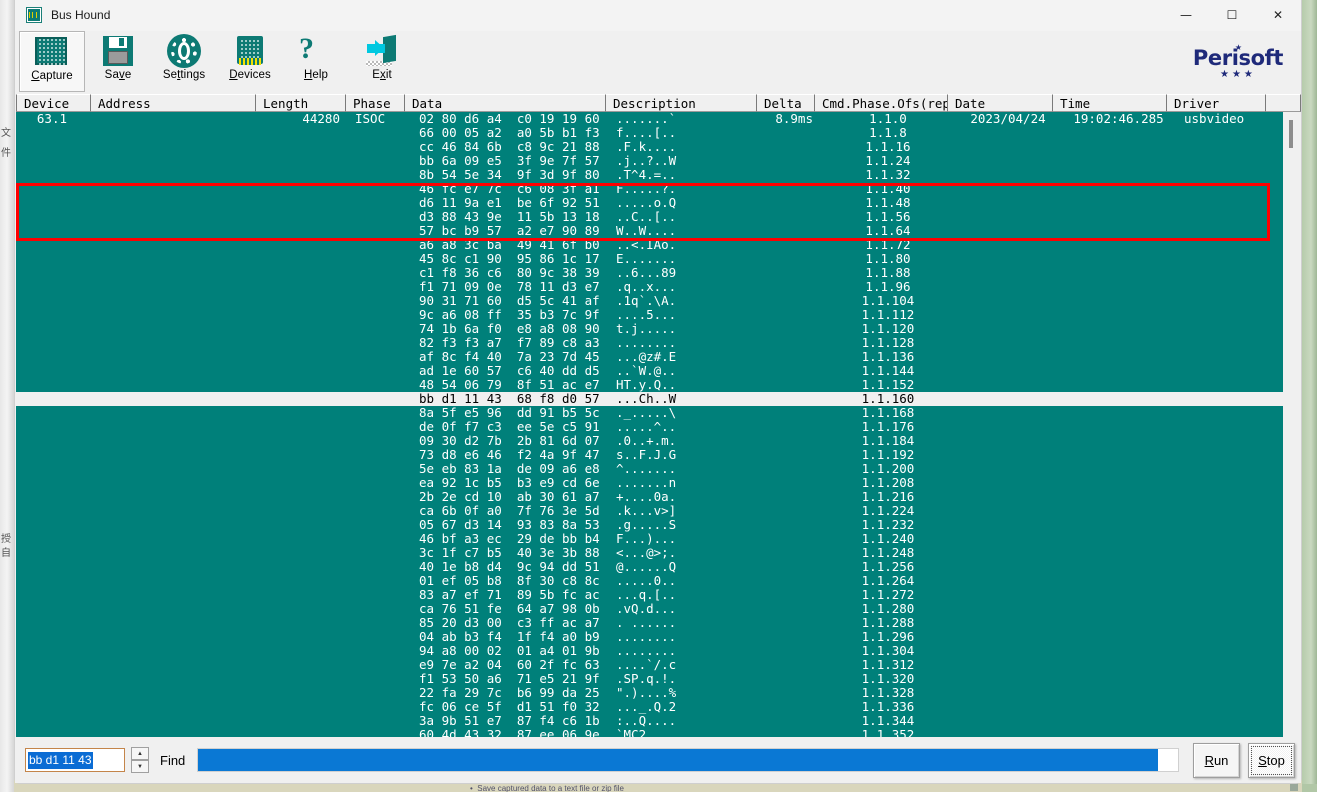  Describe the element at coordinates (658, 483) in the screenshot. I see `table-row: ea 92 1c b5 b3 e9 cd 6e .......n 1.1.208` at that location.